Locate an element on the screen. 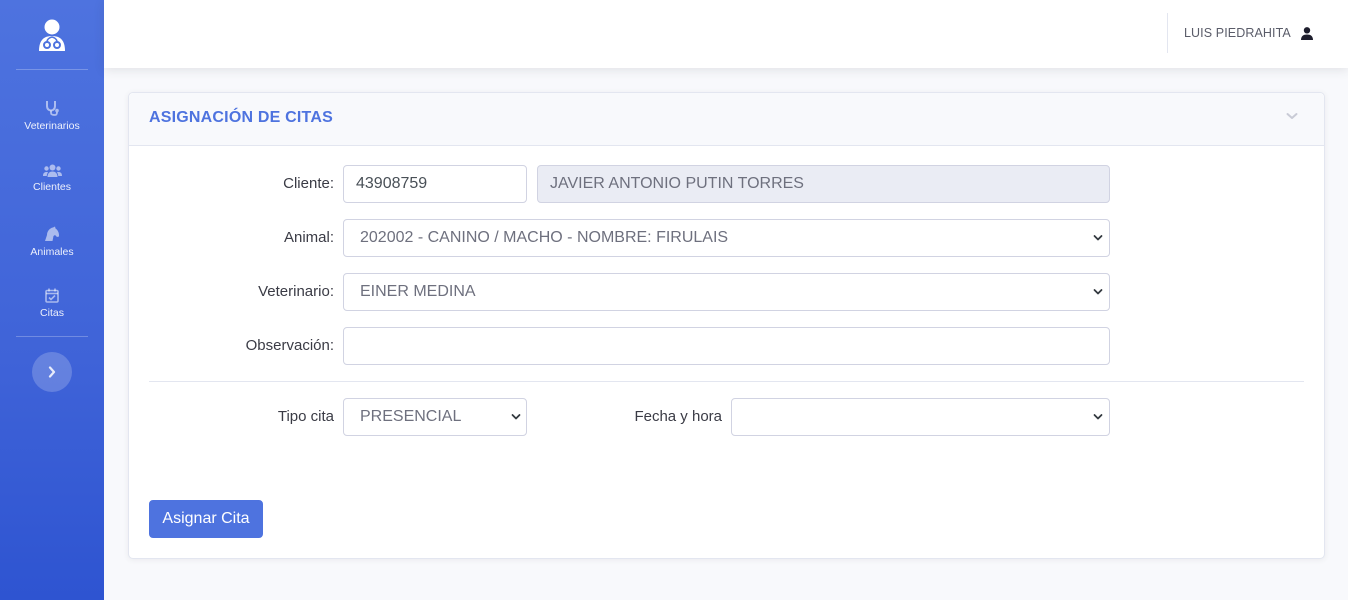  tipo-cita-select: PRESENCIAL is located at coordinates (435, 417).